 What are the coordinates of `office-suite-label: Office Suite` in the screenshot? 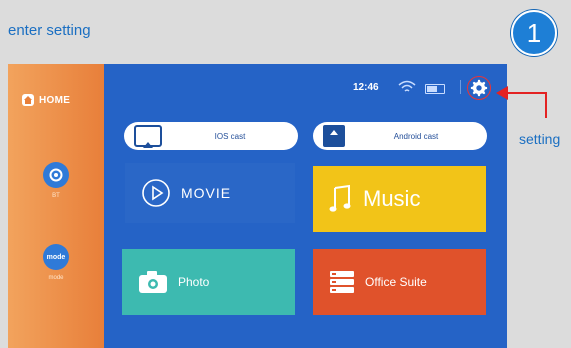 It's located at (396, 282).